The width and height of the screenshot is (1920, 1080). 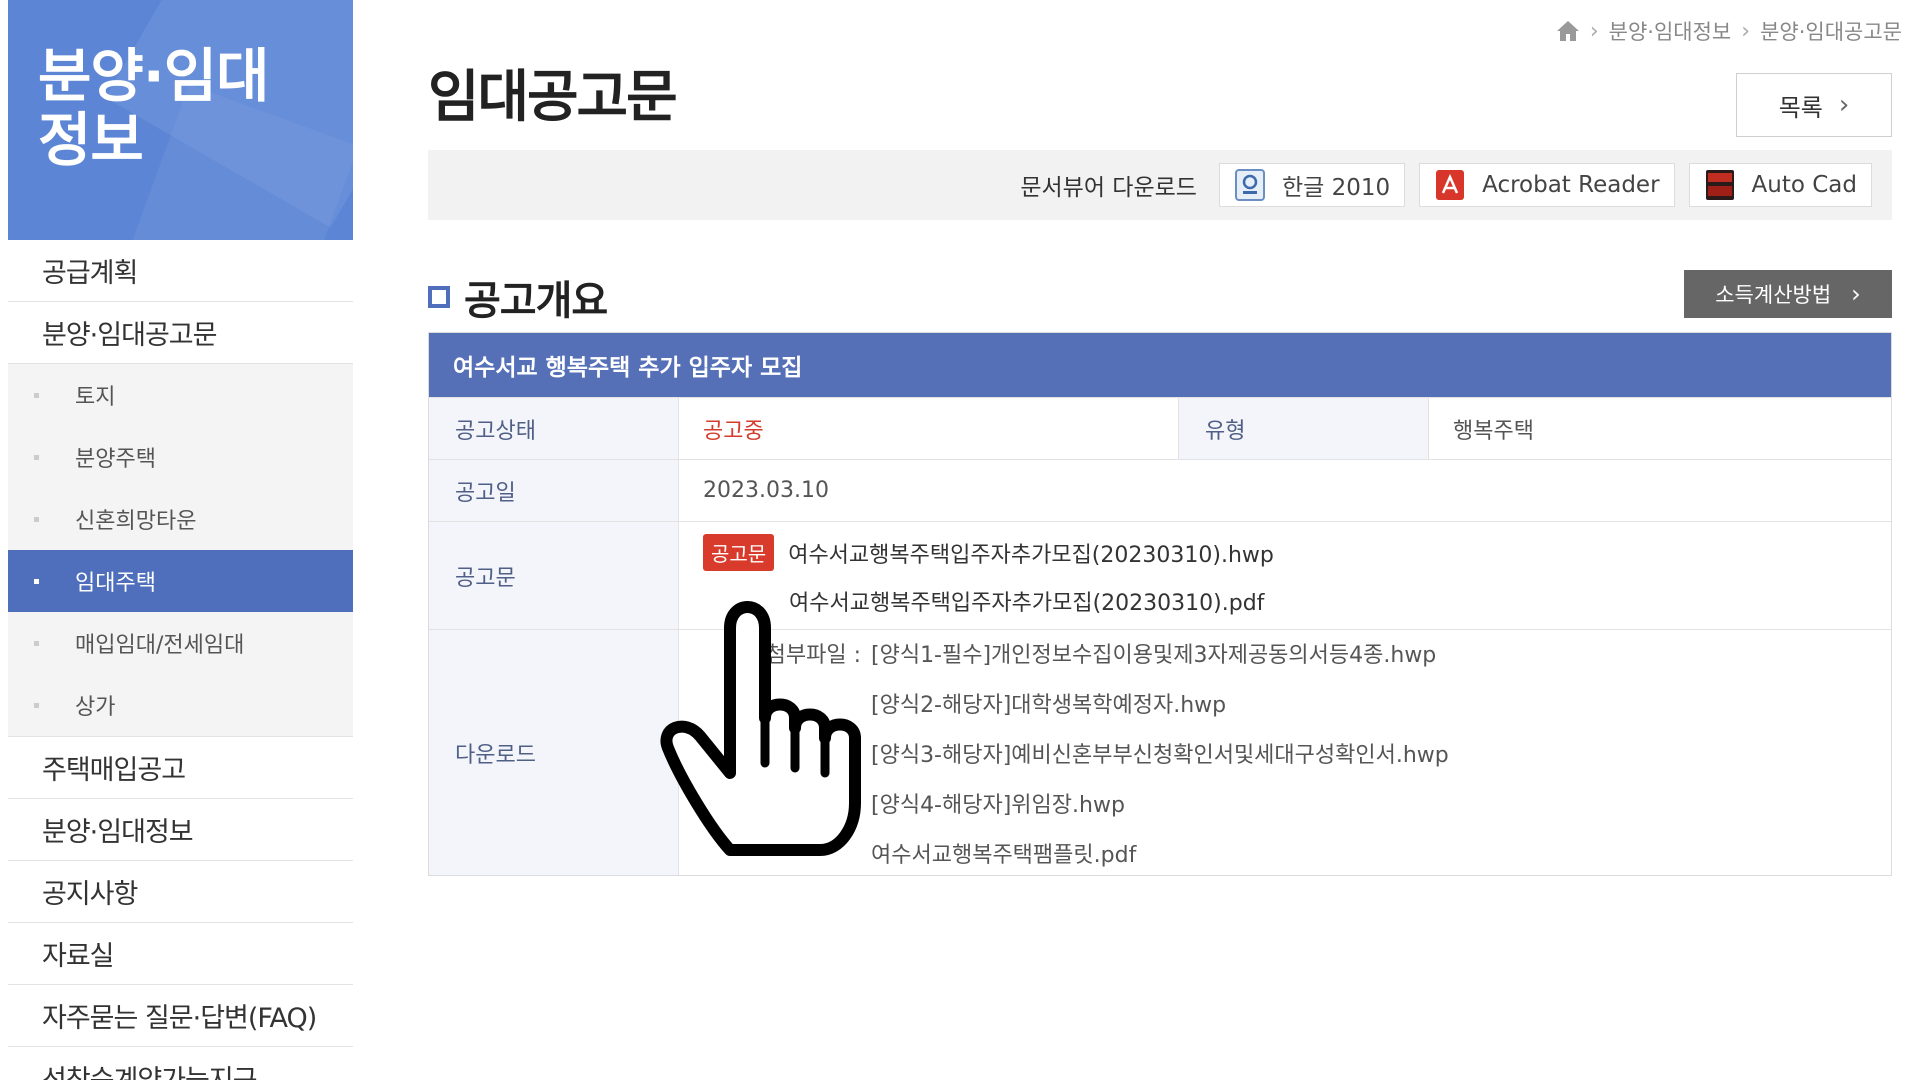 I want to click on sidebar-title: 분양·임대 정보, so click(x=153, y=108).